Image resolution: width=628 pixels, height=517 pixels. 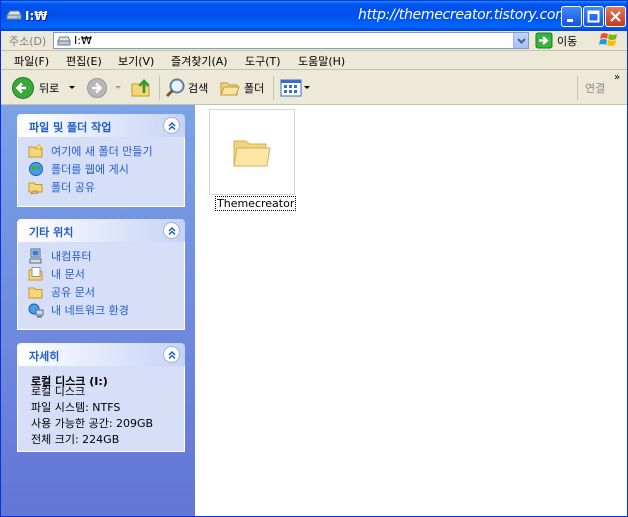 What do you see at coordinates (254, 88) in the screenshot?
I see `folders-label: 폴더` at bounding box center [254, 88].